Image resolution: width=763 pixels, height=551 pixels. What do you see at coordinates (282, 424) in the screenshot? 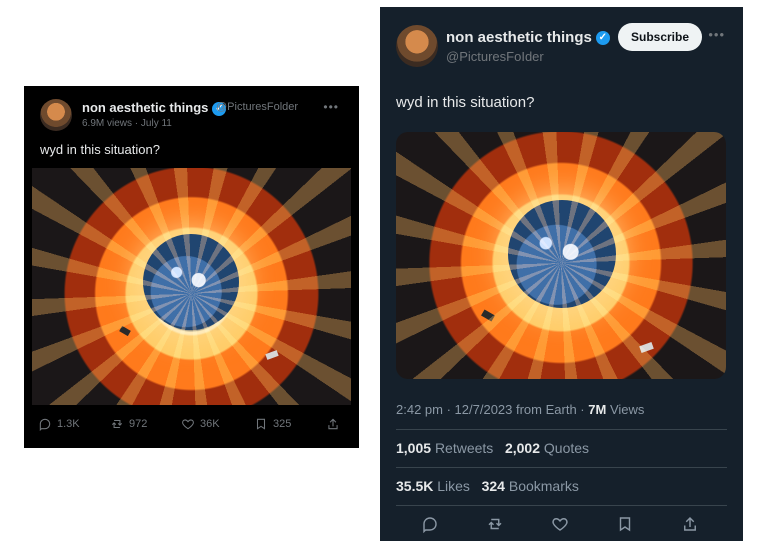
I see `bookmark-count: 325` at bounding box center [282, 424].